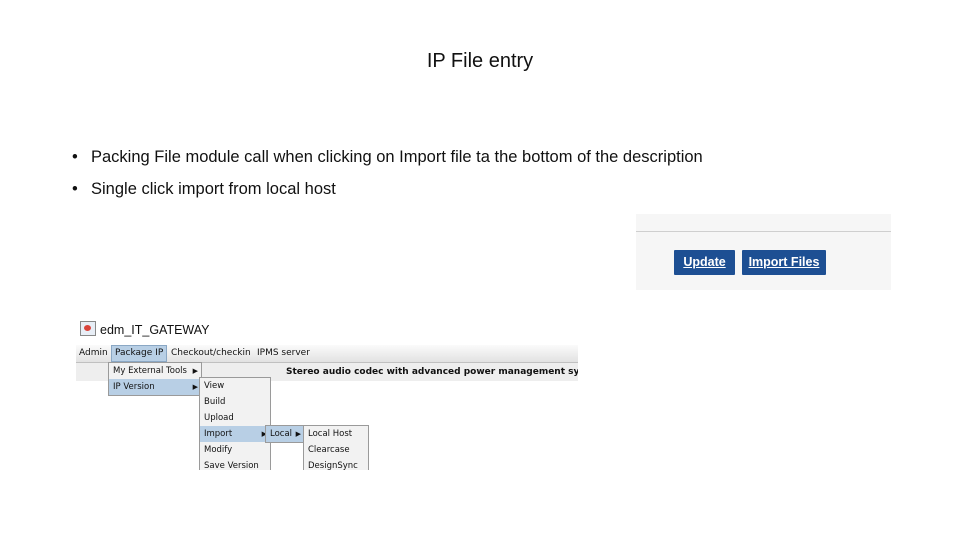 The width and height of the screenshot is (960, 540). I want to click on menu-item-label: IP Version, so click(134, 387).